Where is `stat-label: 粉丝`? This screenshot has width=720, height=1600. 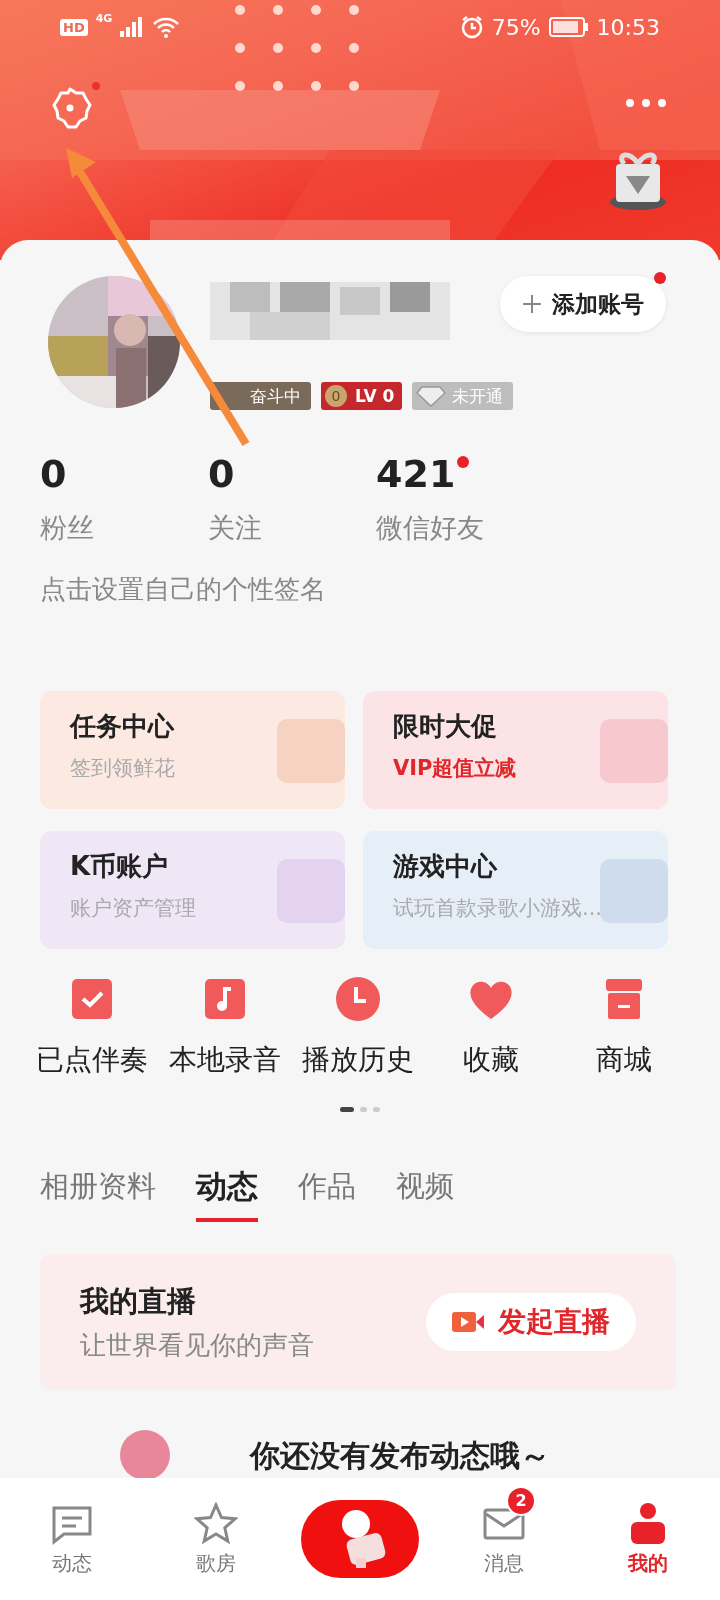 stat-label: 粉丝 is located at coordinates (67, 528).